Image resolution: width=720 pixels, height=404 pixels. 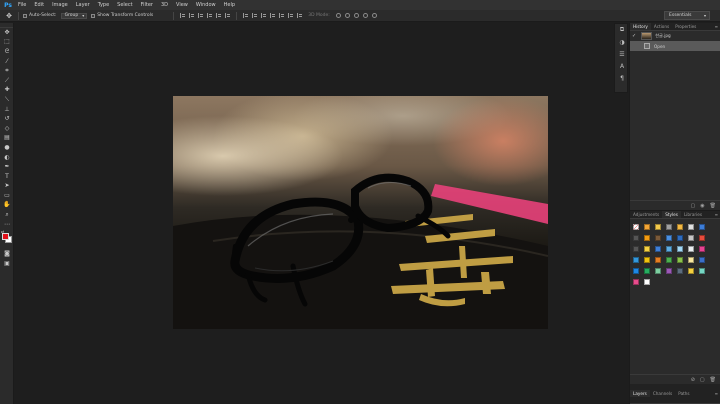 What do you see at coordinates (640, 26) in the screenshot?
I see `tab-history: History` at bounding box center [640, 26].